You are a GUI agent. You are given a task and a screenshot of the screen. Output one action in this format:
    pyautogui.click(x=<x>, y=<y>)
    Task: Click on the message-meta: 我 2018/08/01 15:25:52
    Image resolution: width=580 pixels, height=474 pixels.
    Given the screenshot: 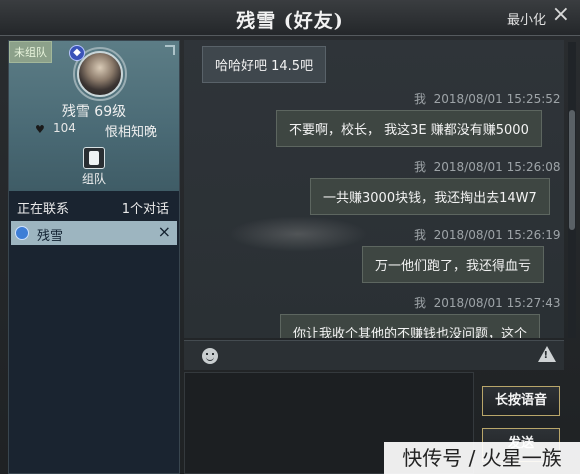 What is the action you would take?
    pyautogui.click(x=487, y=98)
    